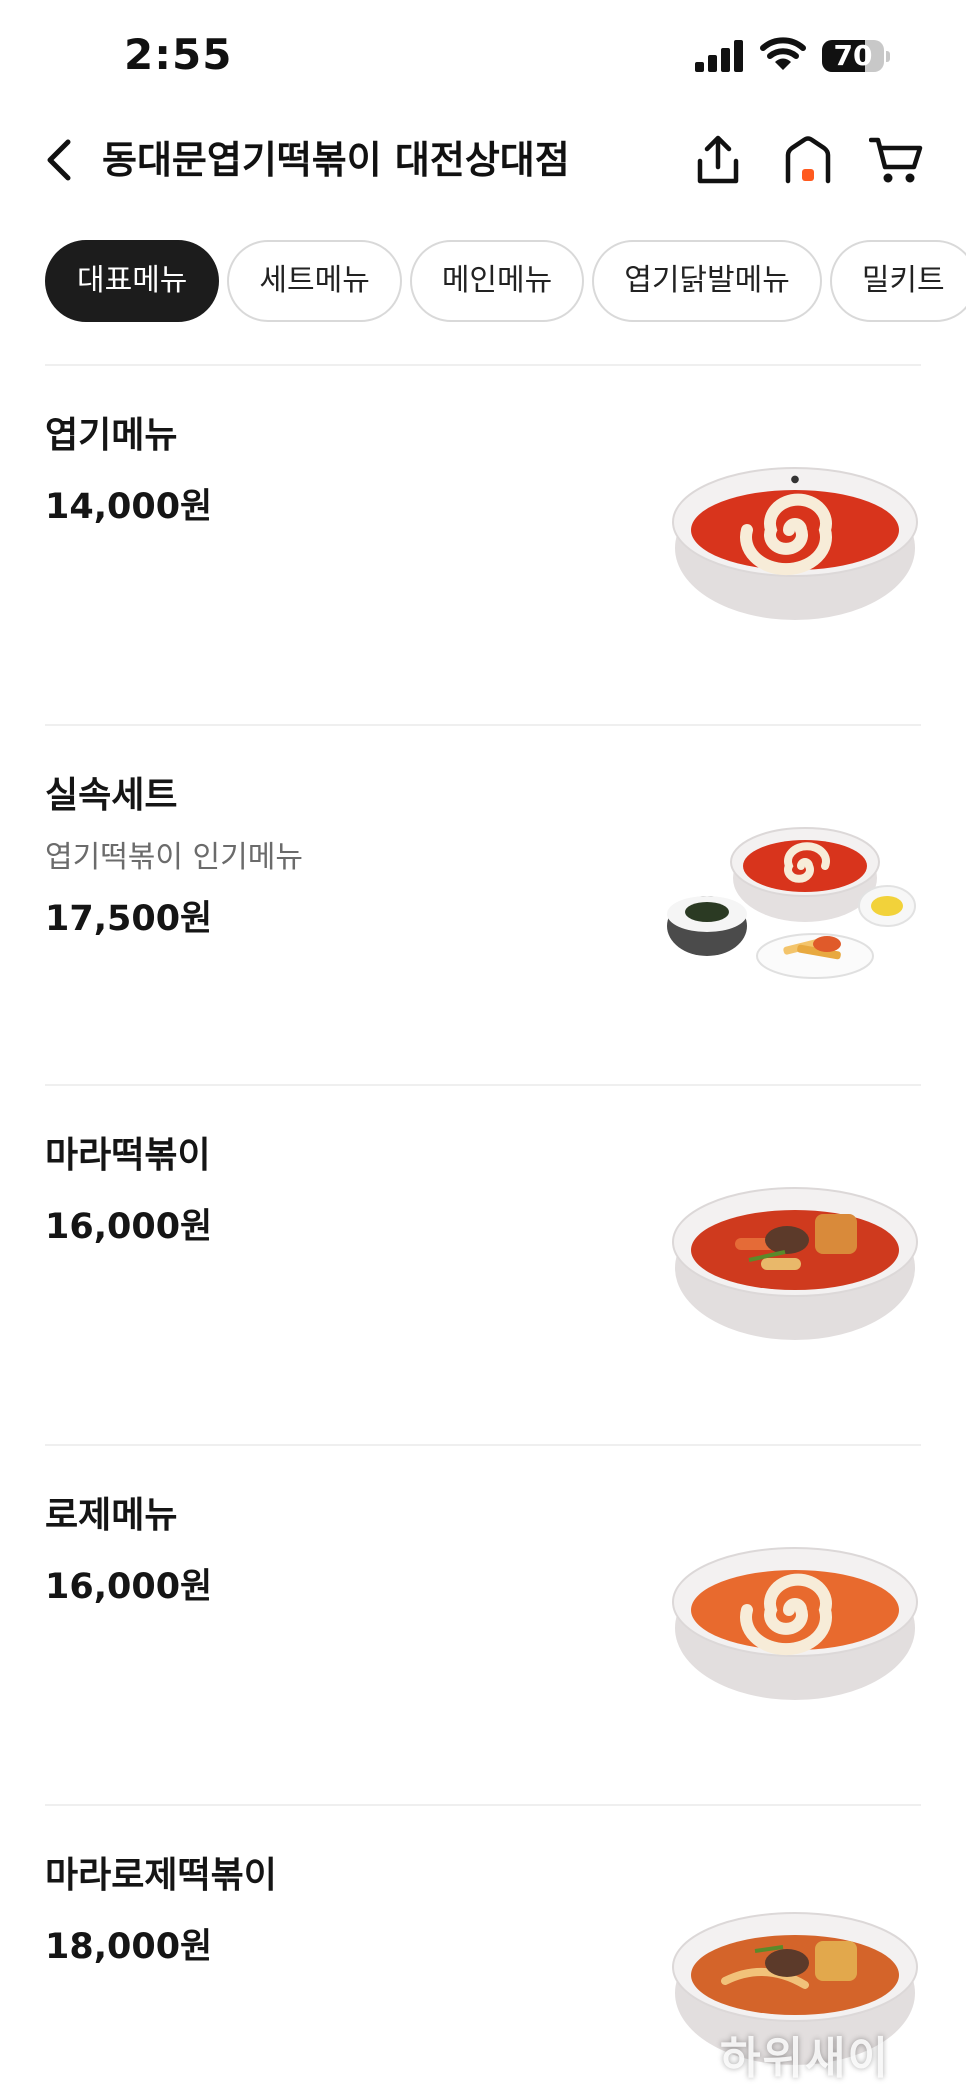 The height and width of the screenshot is (2090, 966). What do you see at coordinates (795, 1263) in the screenshot?
I see `mala-tteokbokki-bowl-image` at bounding box center [795, 1263].